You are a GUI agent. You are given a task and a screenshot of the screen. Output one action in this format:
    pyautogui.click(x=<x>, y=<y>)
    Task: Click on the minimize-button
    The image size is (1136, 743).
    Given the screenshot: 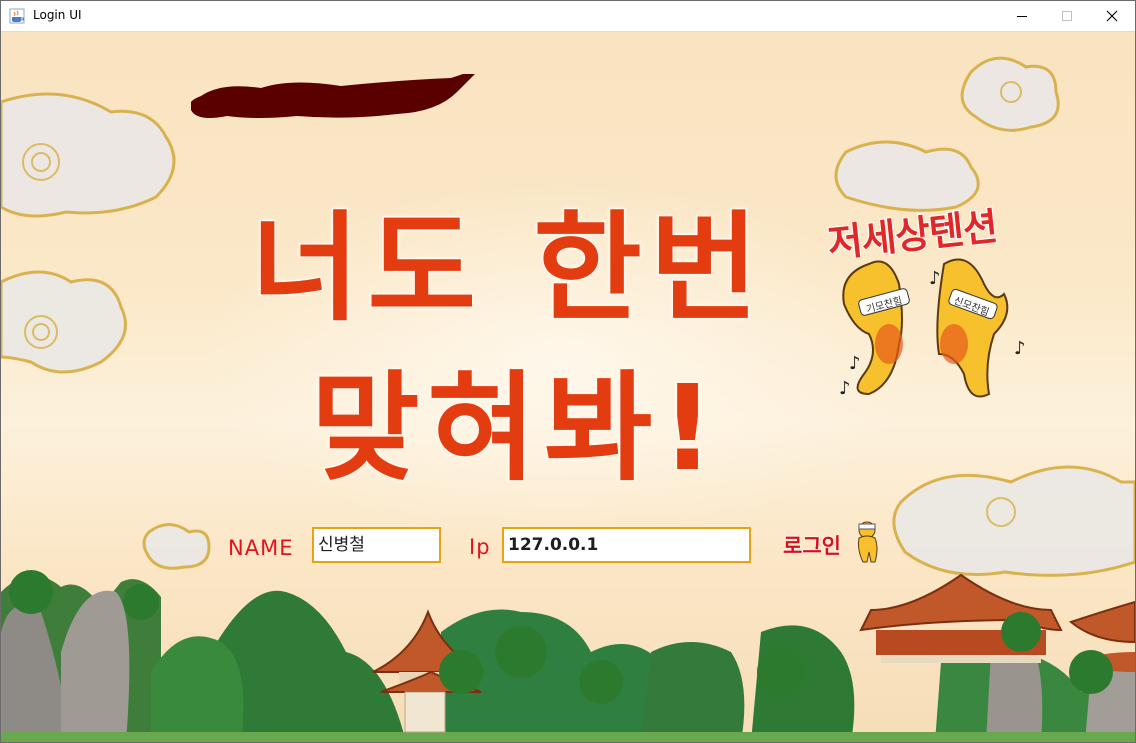 What is the action you would take?
    pyautogui.click(x=1022, y=16)
    